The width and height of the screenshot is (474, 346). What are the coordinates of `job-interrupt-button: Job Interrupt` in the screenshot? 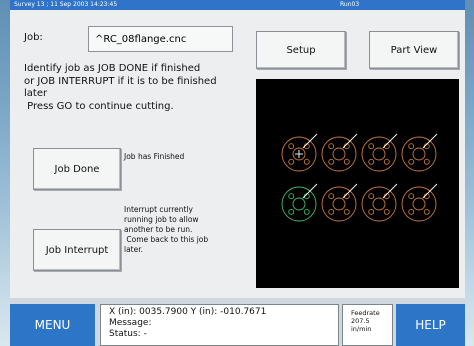 It's located at (77, 250).